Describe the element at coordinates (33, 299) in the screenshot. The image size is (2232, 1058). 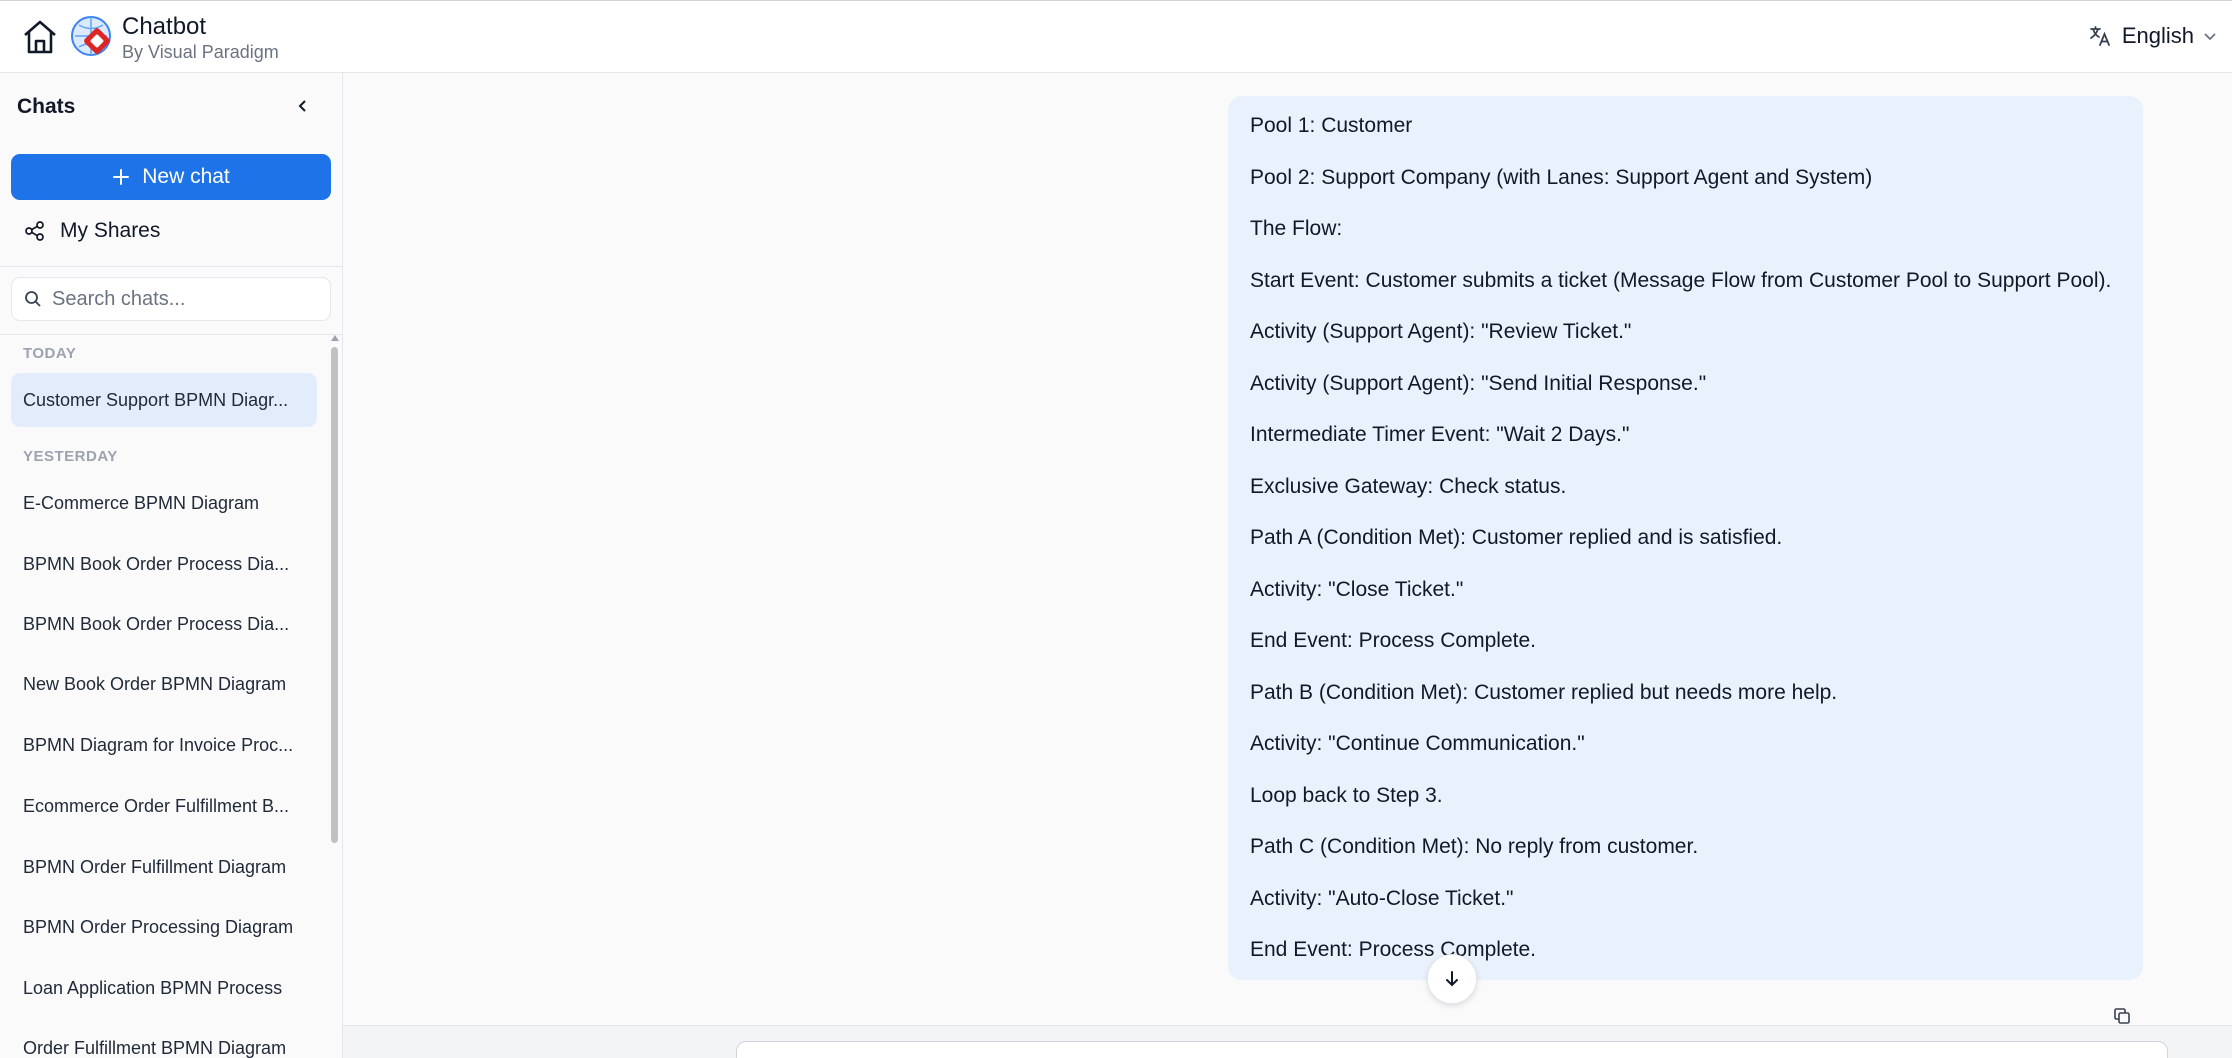
I see `search-icon` at that location.